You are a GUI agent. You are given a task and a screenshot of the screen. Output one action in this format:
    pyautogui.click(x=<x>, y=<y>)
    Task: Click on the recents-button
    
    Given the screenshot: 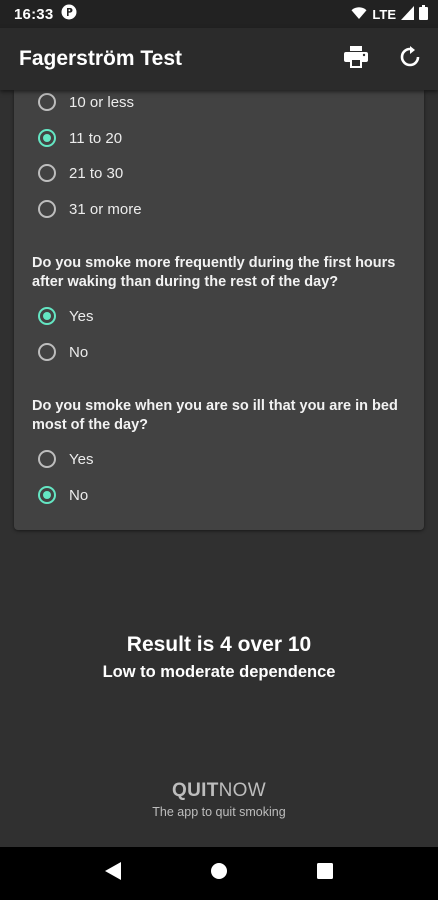 What is the action you would take?
    pyautogui.click(x=325, y=874)
    